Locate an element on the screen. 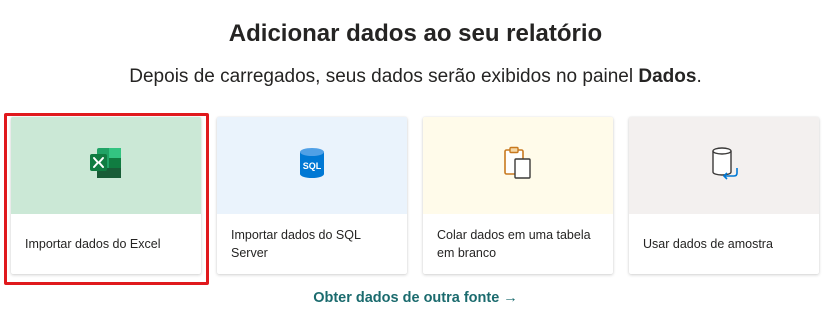  subtitle-pane-name: Dados is located at coordinates (667, 76).